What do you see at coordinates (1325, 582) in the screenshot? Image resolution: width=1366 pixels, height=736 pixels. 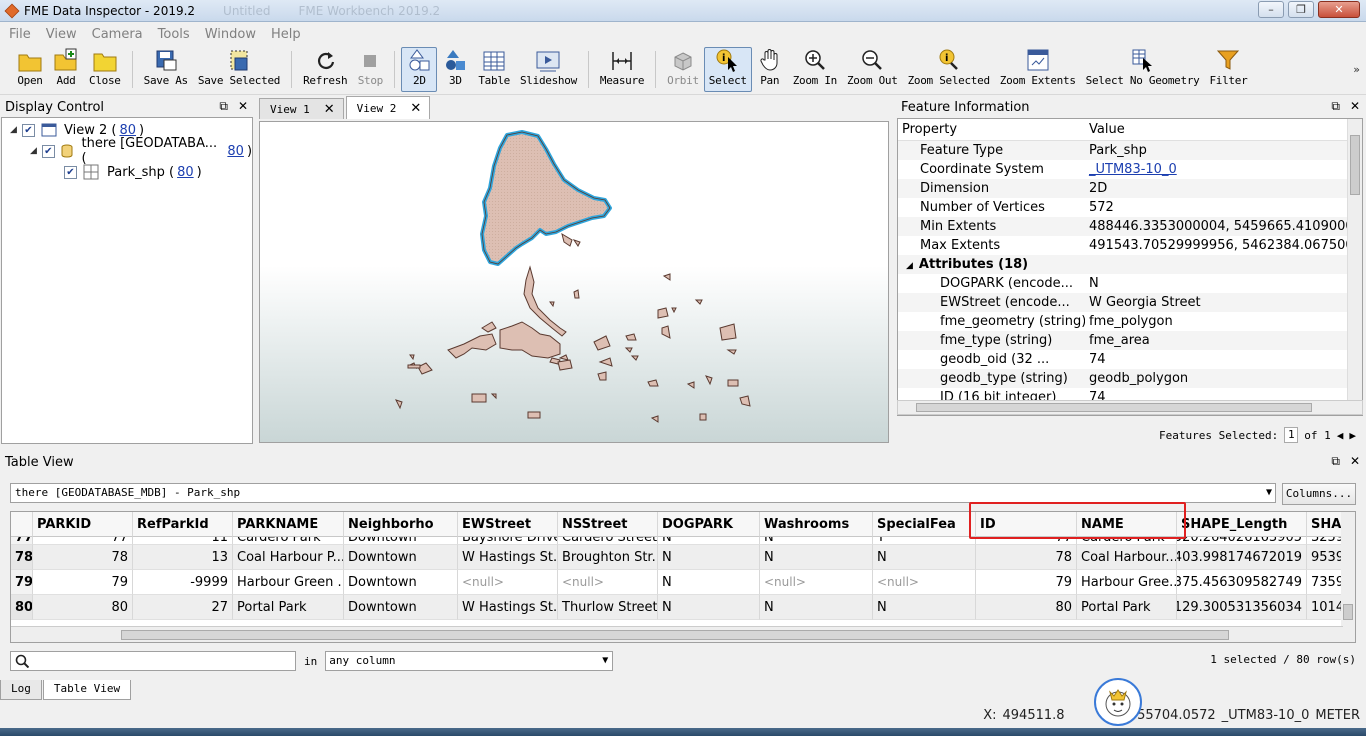 I see `table-cell: 7359` at bounding box center [1325, 582].